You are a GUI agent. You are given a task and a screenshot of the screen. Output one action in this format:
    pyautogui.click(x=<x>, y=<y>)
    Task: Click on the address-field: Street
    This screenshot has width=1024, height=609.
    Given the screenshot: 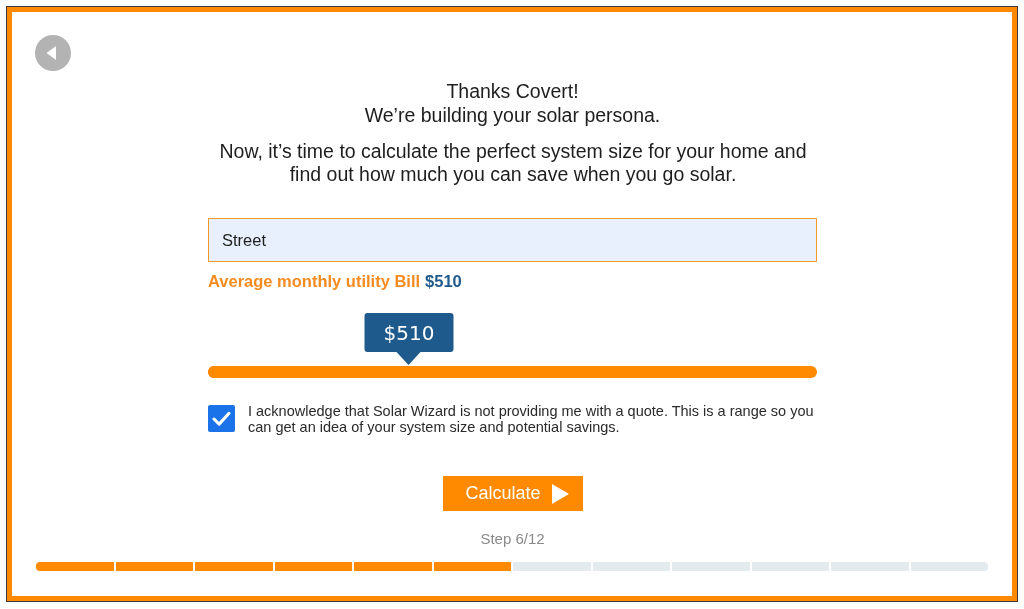 What is the action you would take?
    pyautogui.click(x=512, y=240)
    